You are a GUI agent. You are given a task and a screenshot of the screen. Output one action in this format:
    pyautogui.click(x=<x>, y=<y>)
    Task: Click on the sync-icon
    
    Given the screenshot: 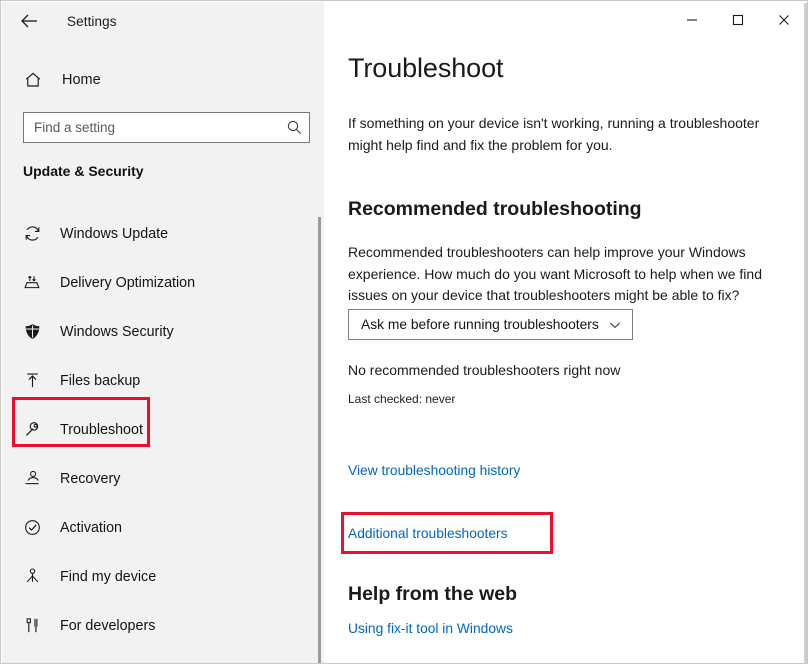 What is the action you would take?
    pyautogui.click(x=35, y=233)
    